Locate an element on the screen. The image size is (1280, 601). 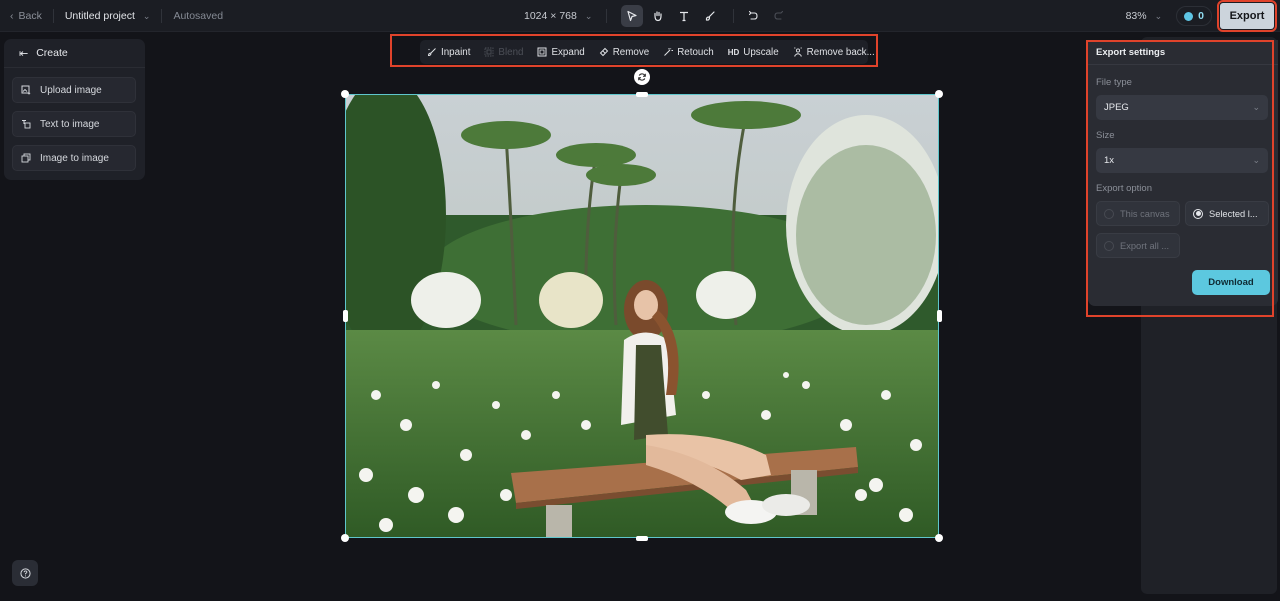
resize-handle-top-right is located at coordinates (939, 94).